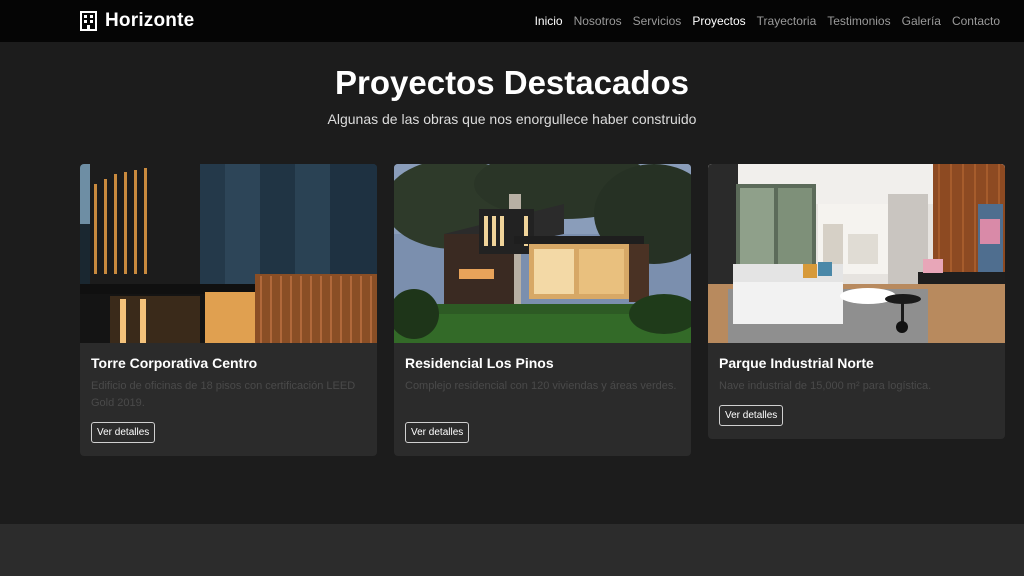 The image size is (1024, 576). What do you see at coordinates (858, 21) in the screenshot?
I see `nav-link-testimonios: Testimonios` at bounding box center [858, 21].